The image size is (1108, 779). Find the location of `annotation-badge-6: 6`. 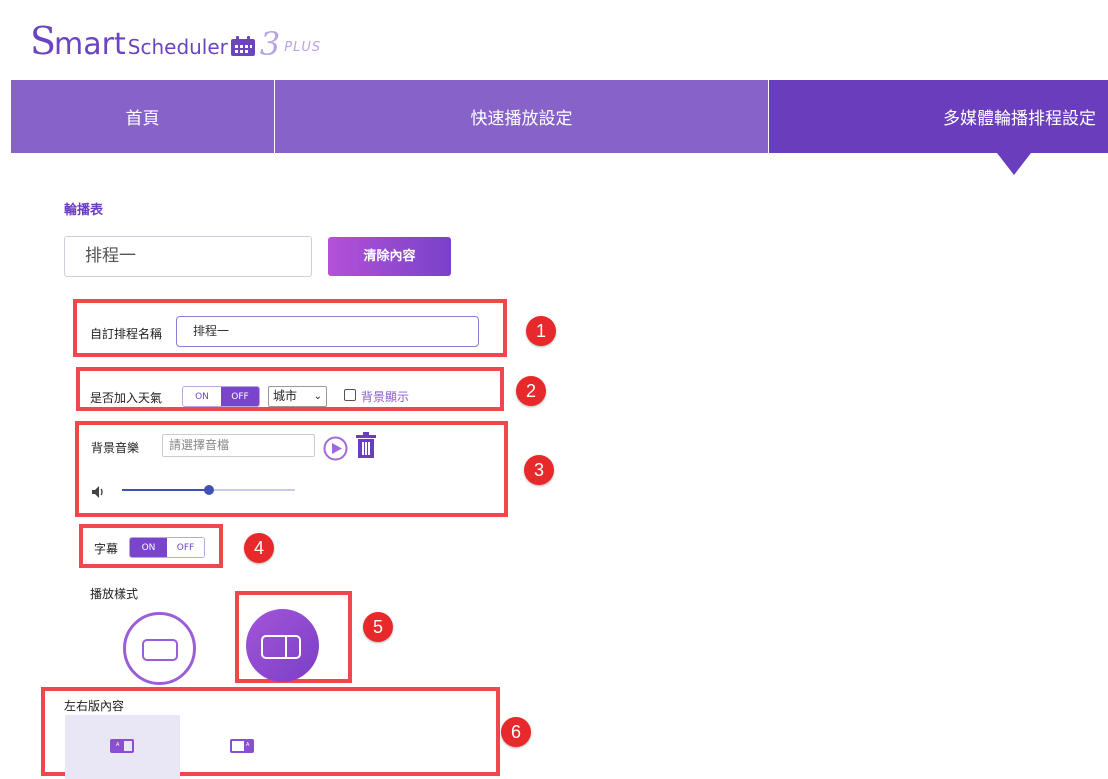

annotation-badge-6: 6 is located at coordinates (516, 732).